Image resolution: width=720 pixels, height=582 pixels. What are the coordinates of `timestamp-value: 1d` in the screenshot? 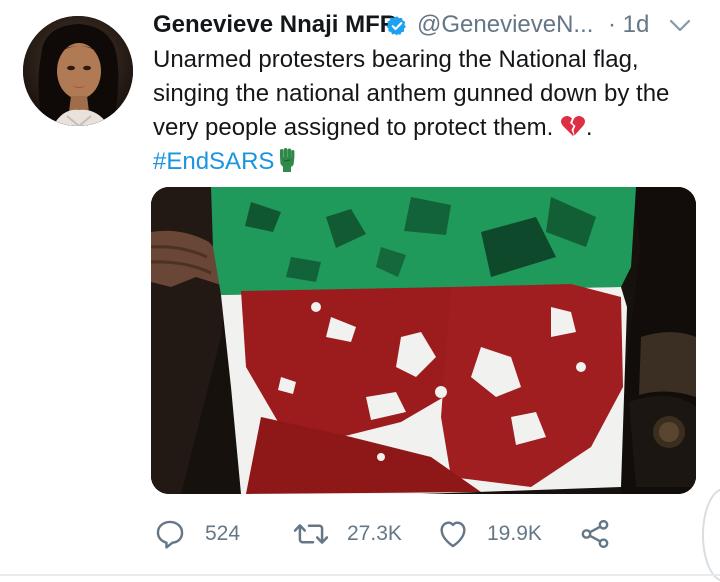 It's located at (636, 24).